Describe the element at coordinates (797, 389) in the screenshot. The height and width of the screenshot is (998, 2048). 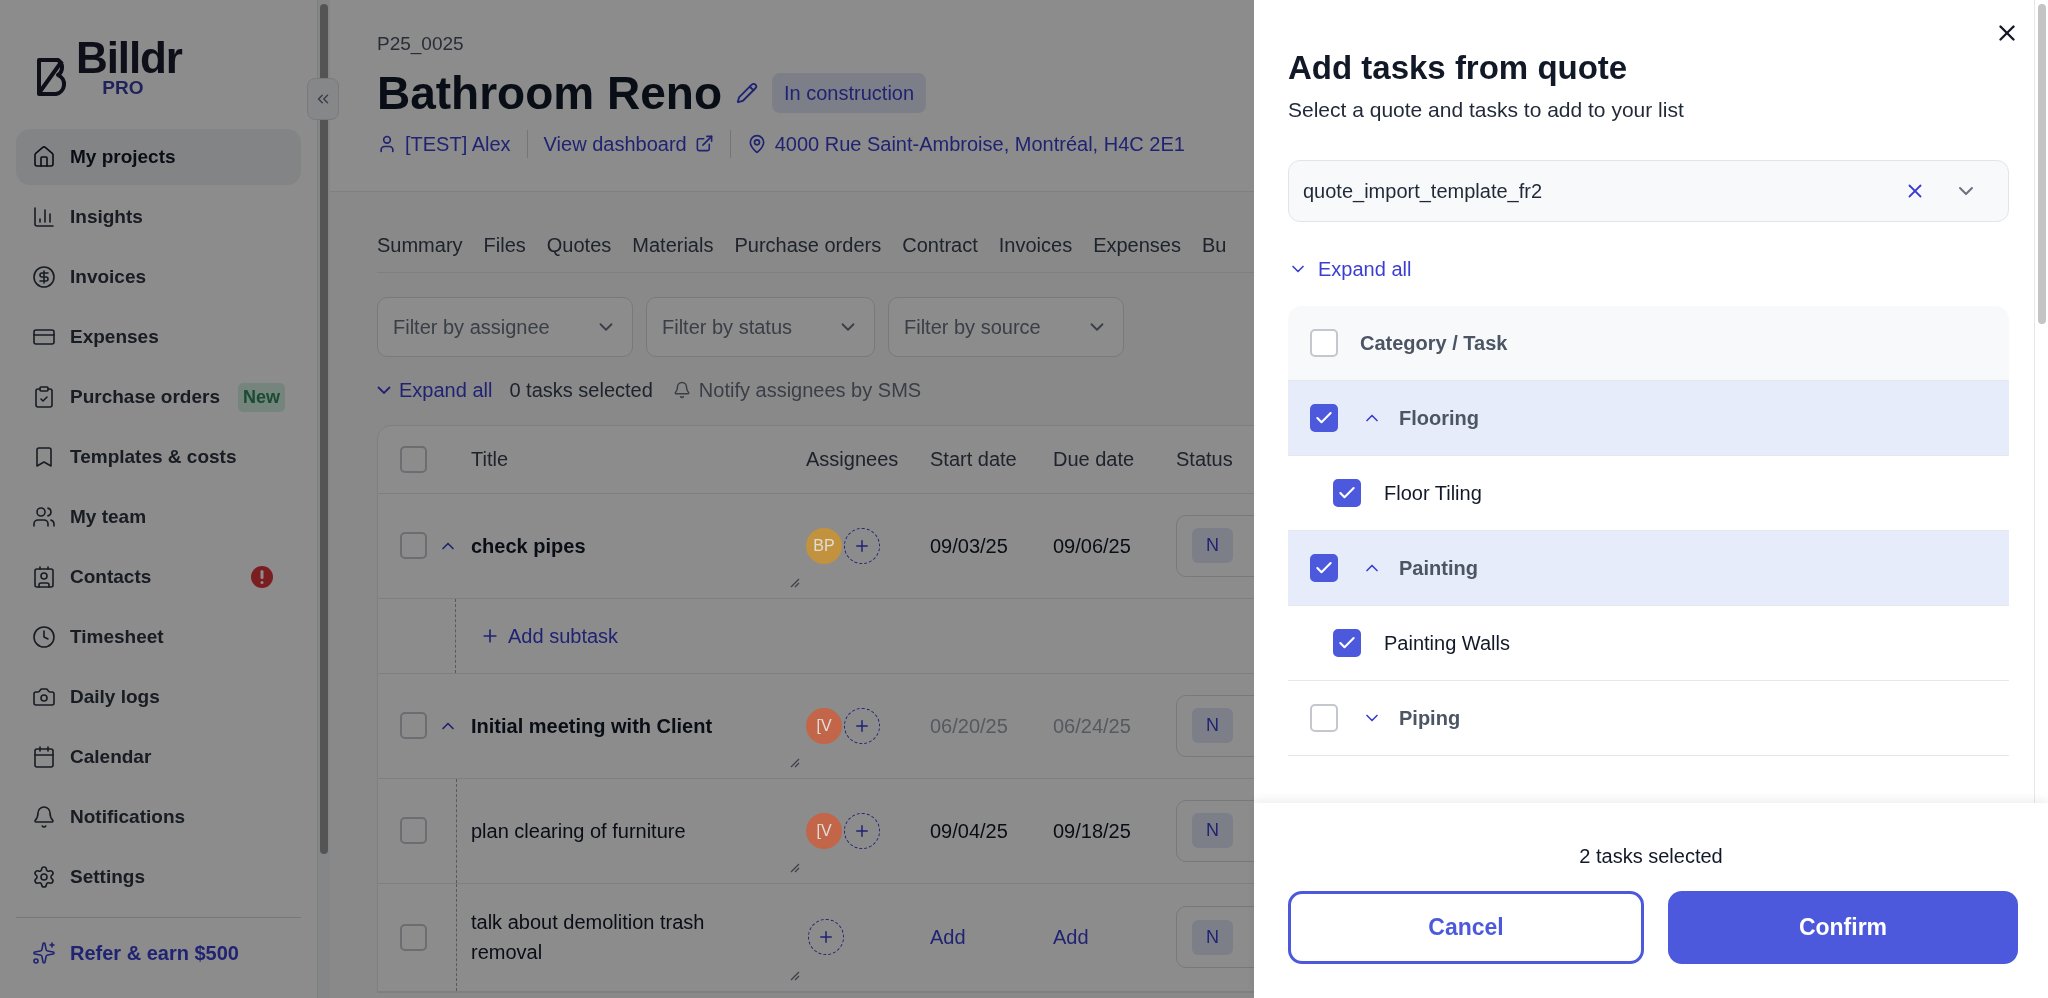
I see `notify-sms-toggle: Notify assignees by SMS` at that location.